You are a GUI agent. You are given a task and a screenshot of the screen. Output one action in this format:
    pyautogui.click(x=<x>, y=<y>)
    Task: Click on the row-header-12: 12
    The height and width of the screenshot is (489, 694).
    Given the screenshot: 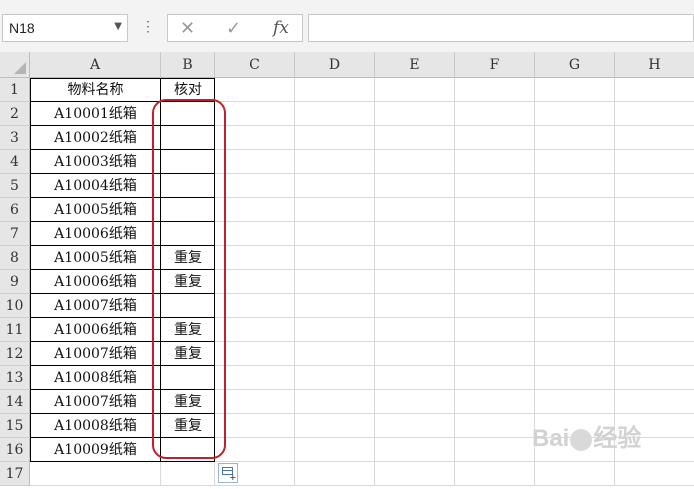 What is the action you would take?
    pyautogui.click(x=15, y=354)
    